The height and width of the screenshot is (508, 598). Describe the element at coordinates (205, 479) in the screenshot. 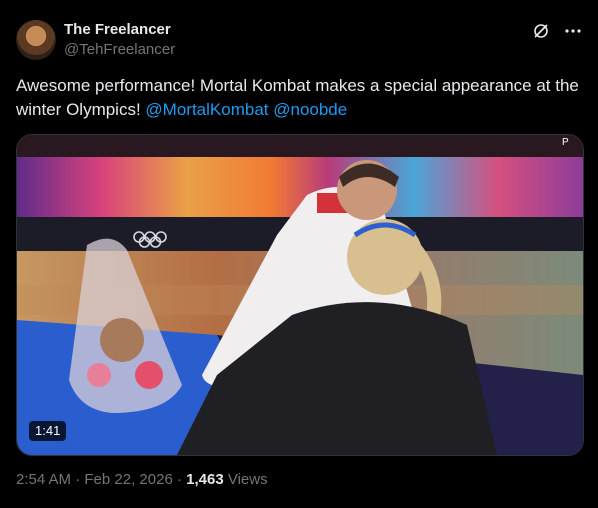

I see `views-count: 1,463` at that location.